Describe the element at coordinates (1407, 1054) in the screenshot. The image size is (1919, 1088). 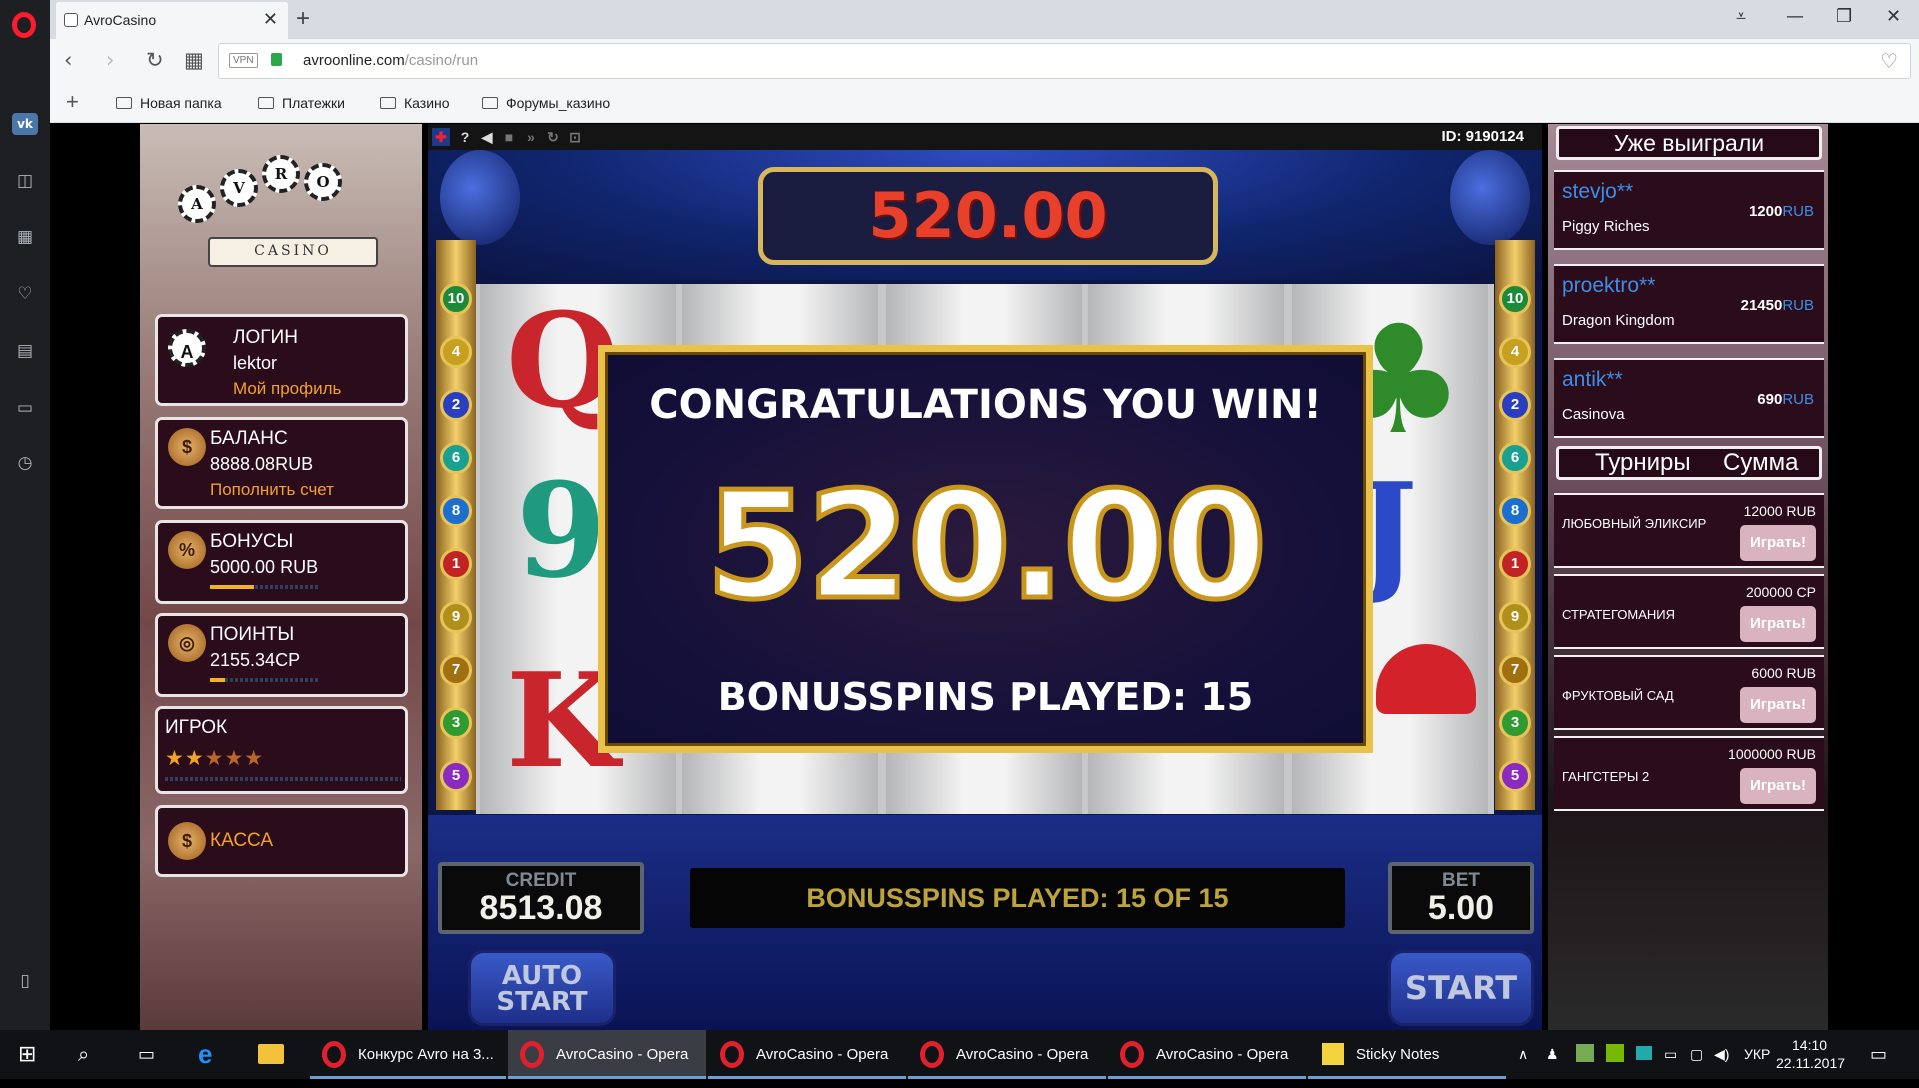
I see `taskbar-app: Sticky Notes` at that location.